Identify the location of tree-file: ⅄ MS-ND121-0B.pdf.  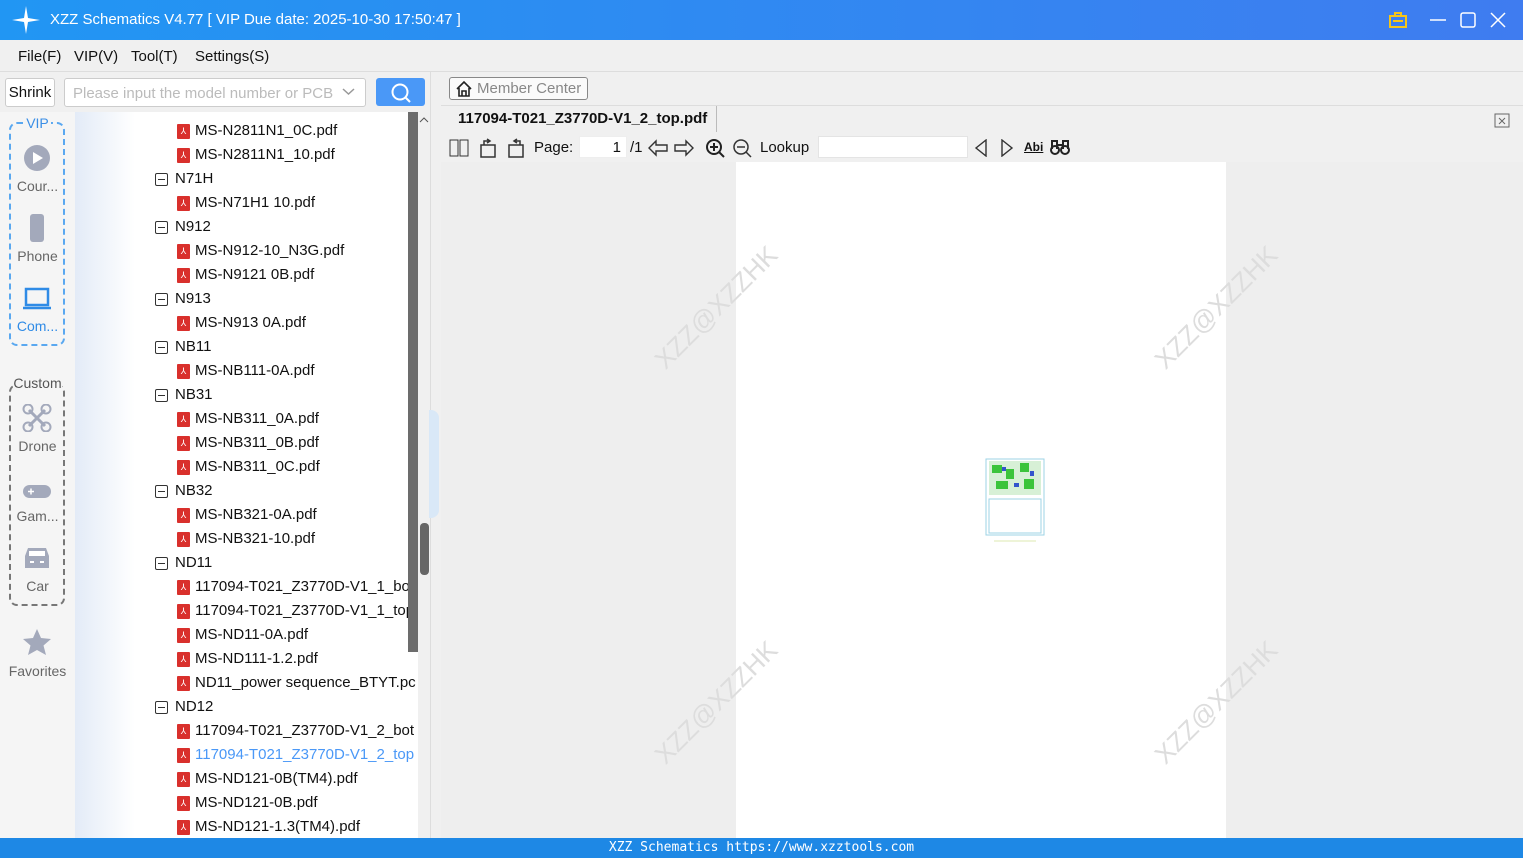
(246, 803).